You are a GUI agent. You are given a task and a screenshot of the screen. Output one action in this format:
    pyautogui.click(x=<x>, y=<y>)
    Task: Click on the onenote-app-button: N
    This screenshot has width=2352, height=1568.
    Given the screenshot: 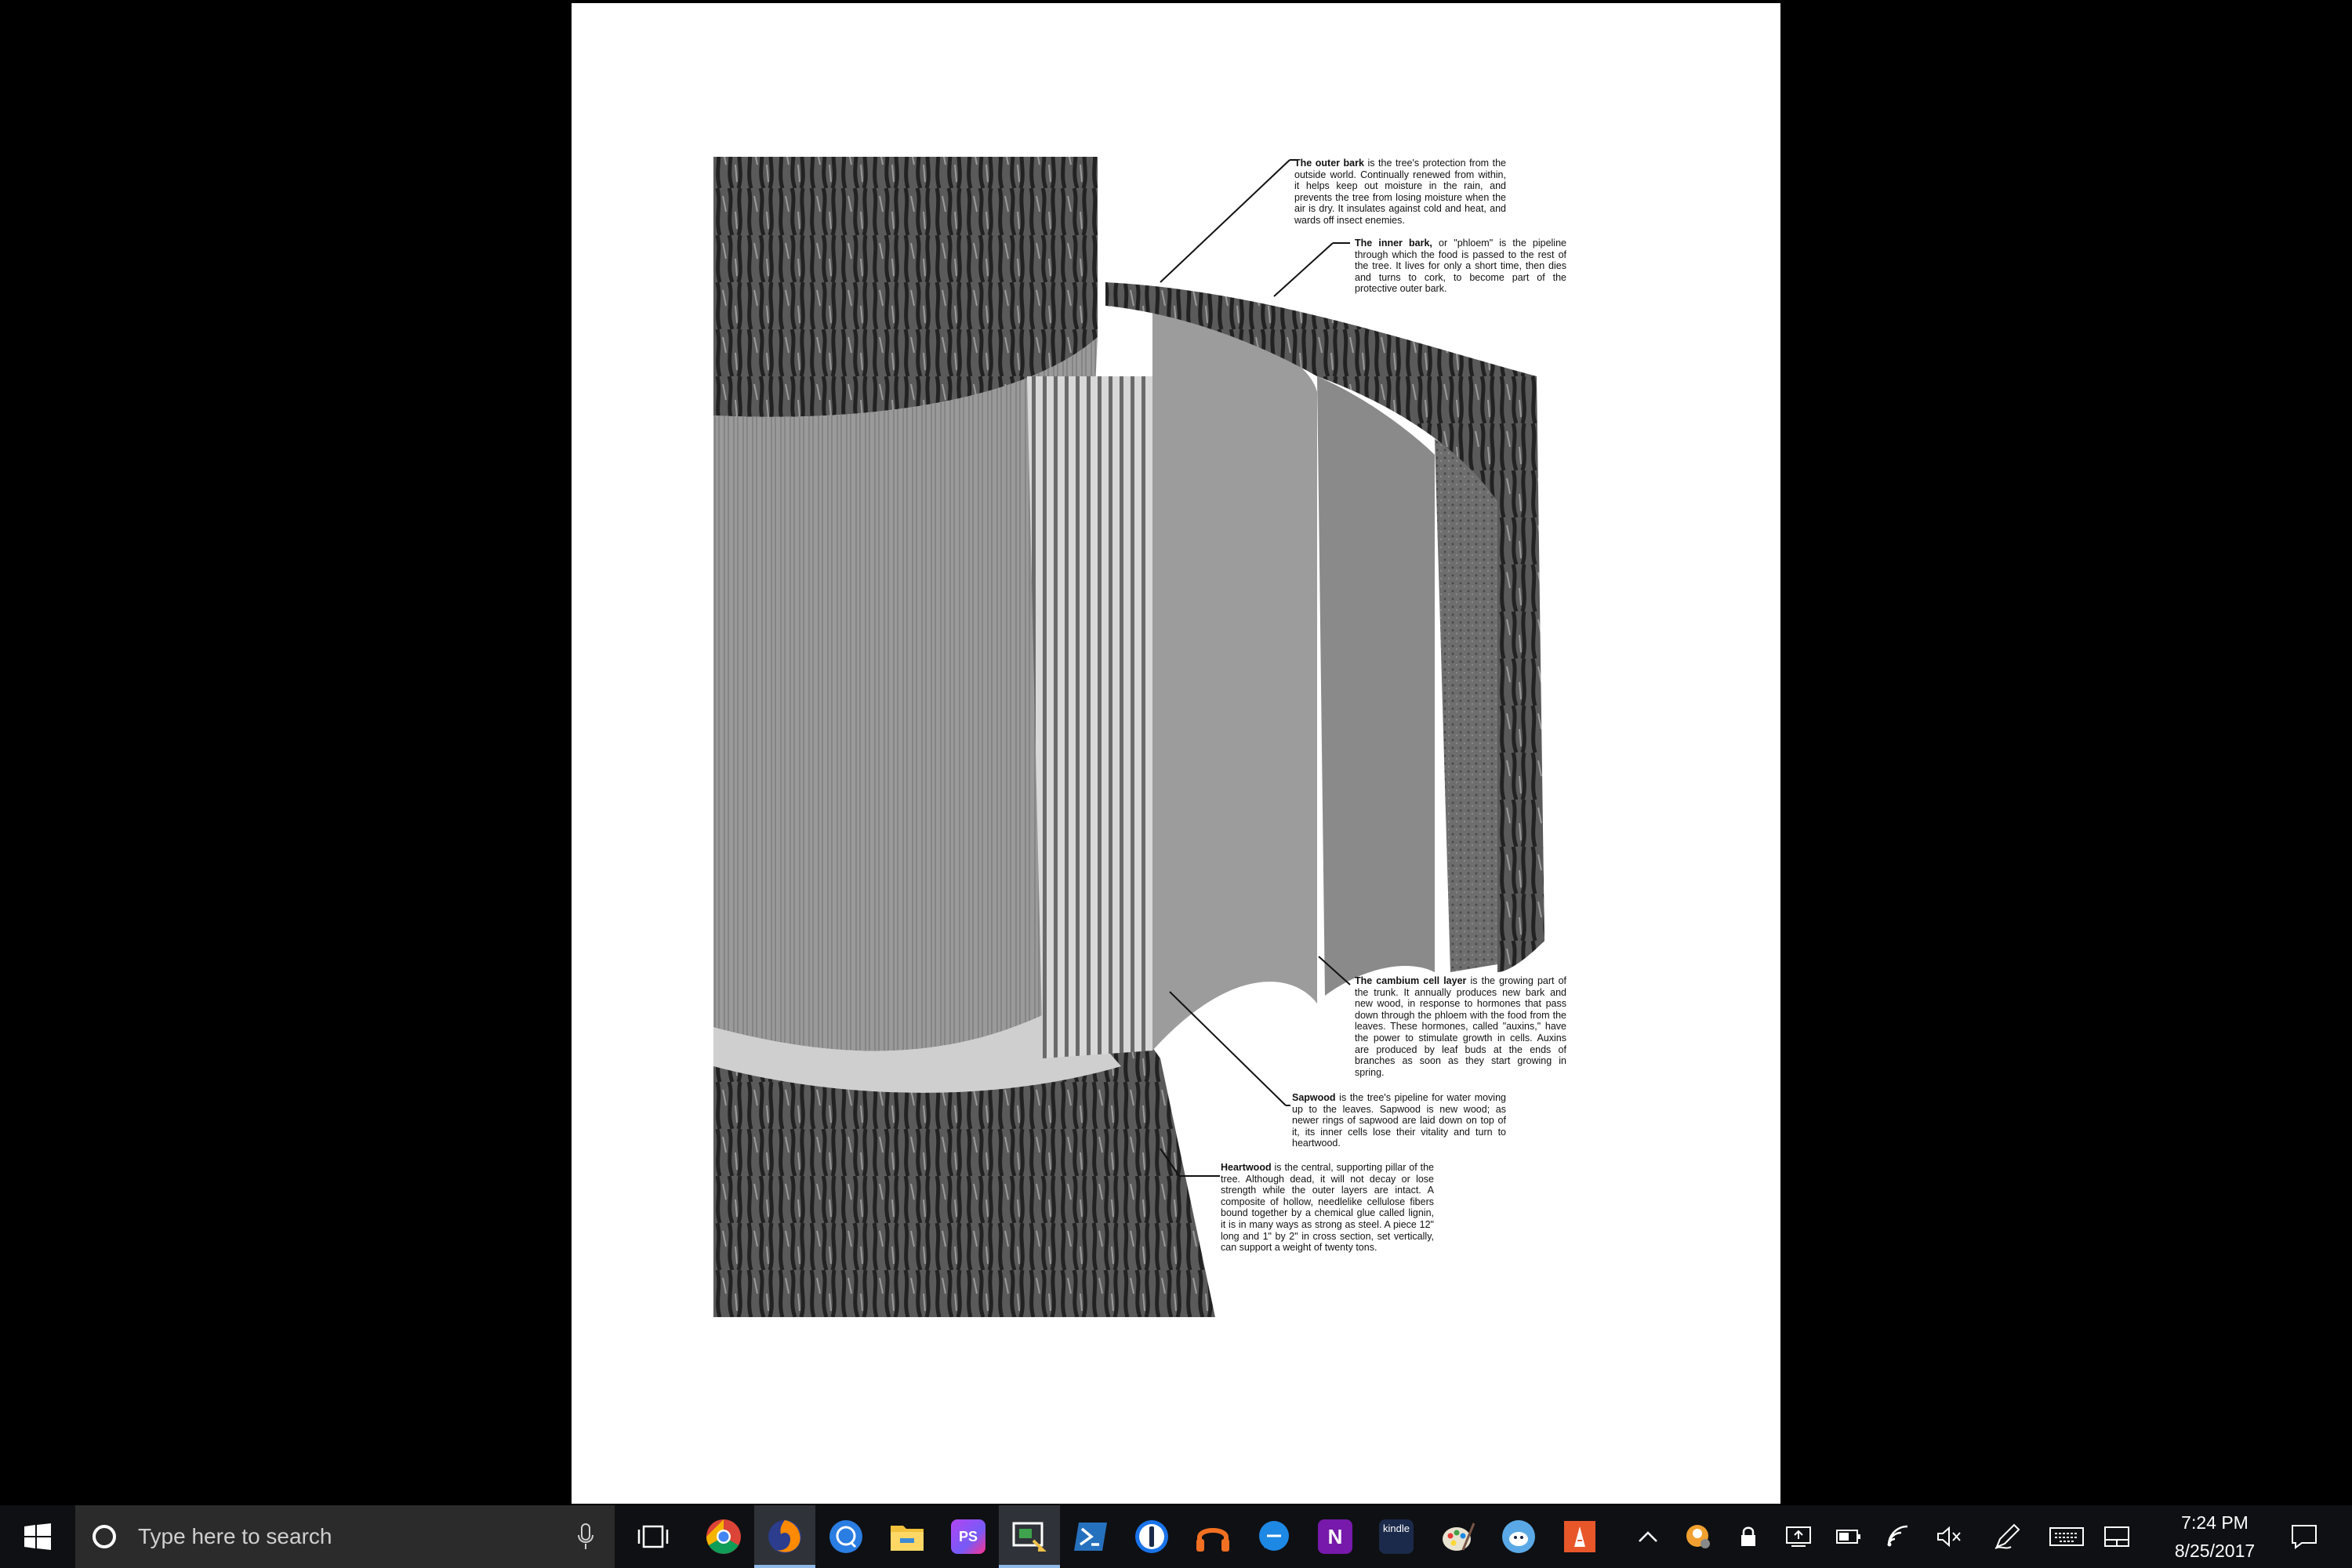 What is the action you would take?
    pyautogui.click(x=1335, y=1536)
    